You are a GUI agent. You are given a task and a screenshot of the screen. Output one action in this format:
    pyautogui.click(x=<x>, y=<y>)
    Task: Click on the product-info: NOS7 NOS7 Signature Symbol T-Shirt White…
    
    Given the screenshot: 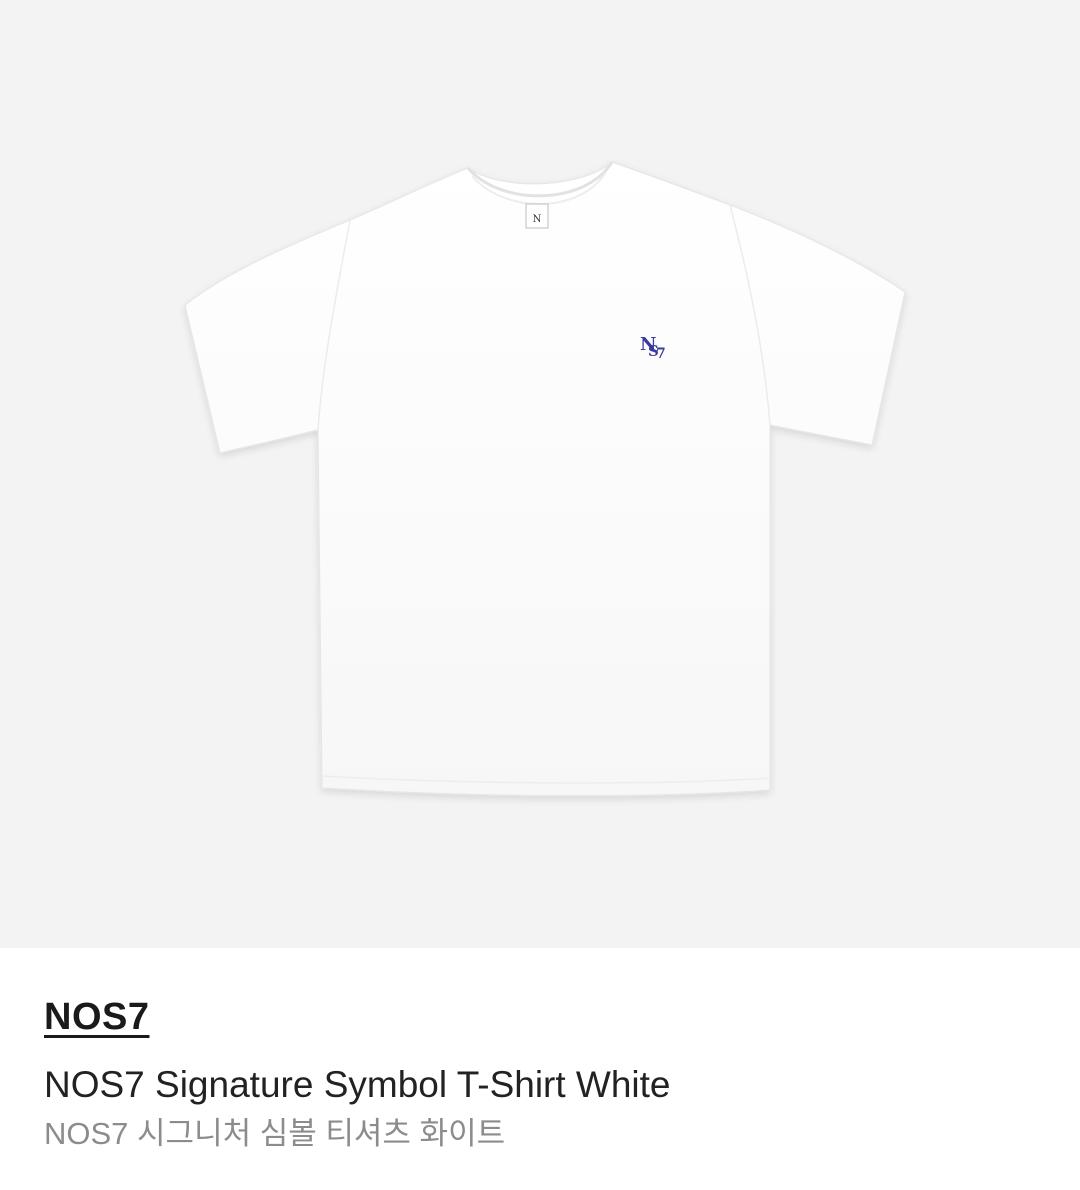 What is the action you would take?
    pyautogui.click(x=544, y=1073)
    